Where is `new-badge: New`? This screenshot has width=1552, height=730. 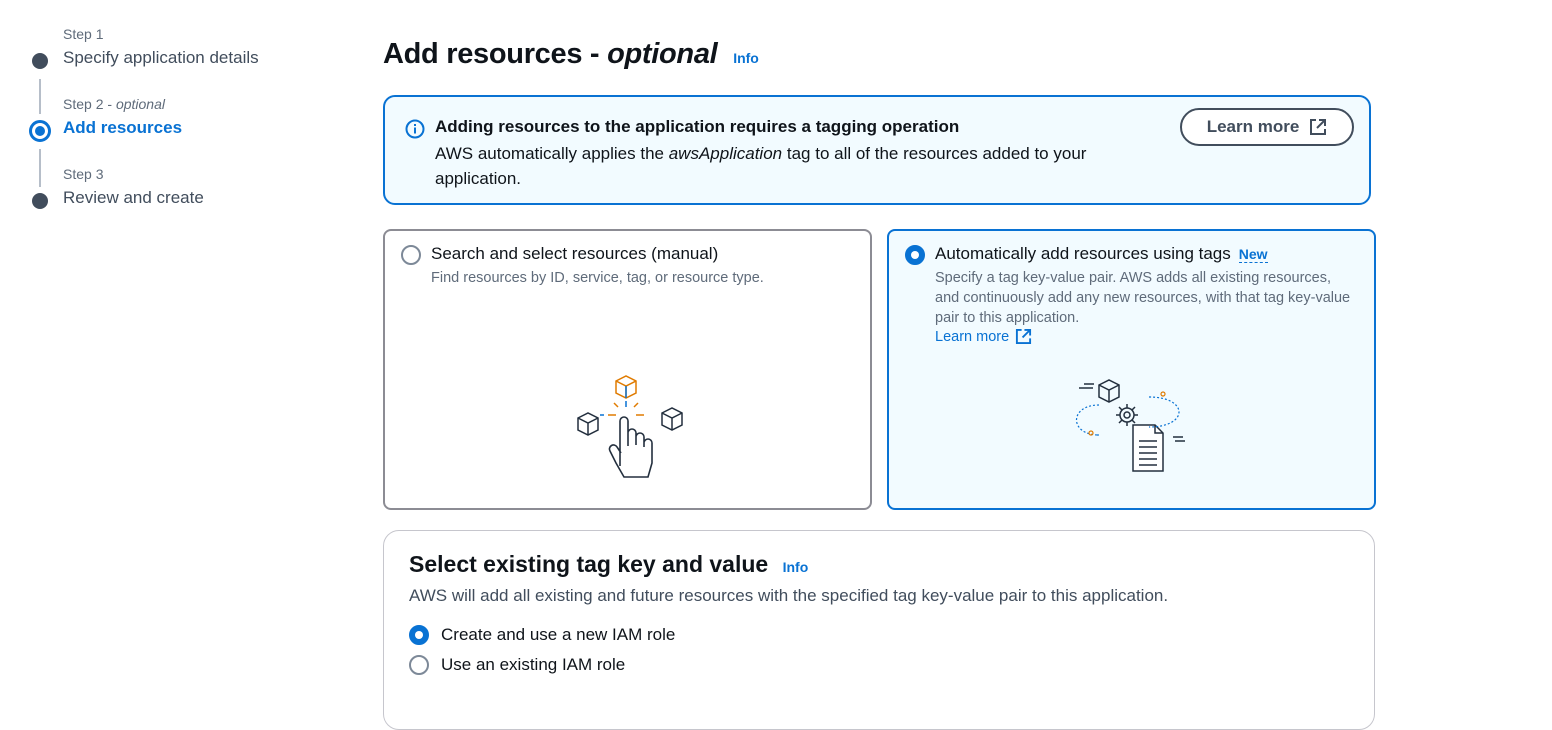 new-badge: New is located at coordinates (1253, 254).